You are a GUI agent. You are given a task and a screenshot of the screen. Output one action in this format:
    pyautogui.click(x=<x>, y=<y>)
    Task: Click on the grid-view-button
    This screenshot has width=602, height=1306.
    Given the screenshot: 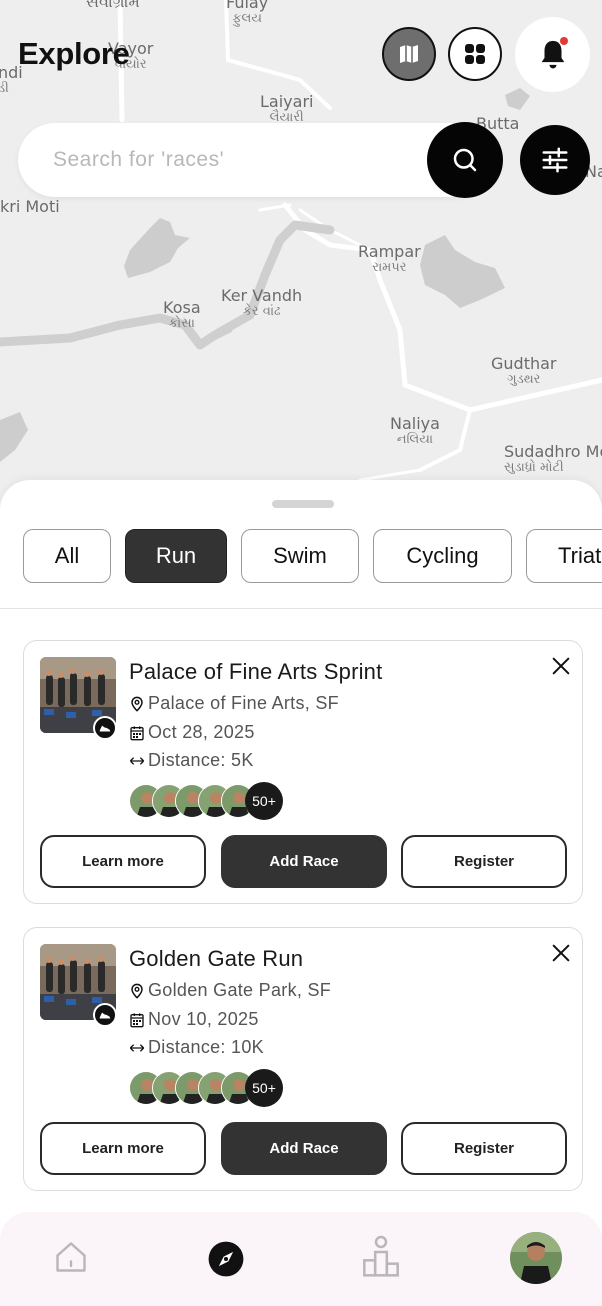 What is the action you would take?
    pyautogui.click(x=475, y=54)
    